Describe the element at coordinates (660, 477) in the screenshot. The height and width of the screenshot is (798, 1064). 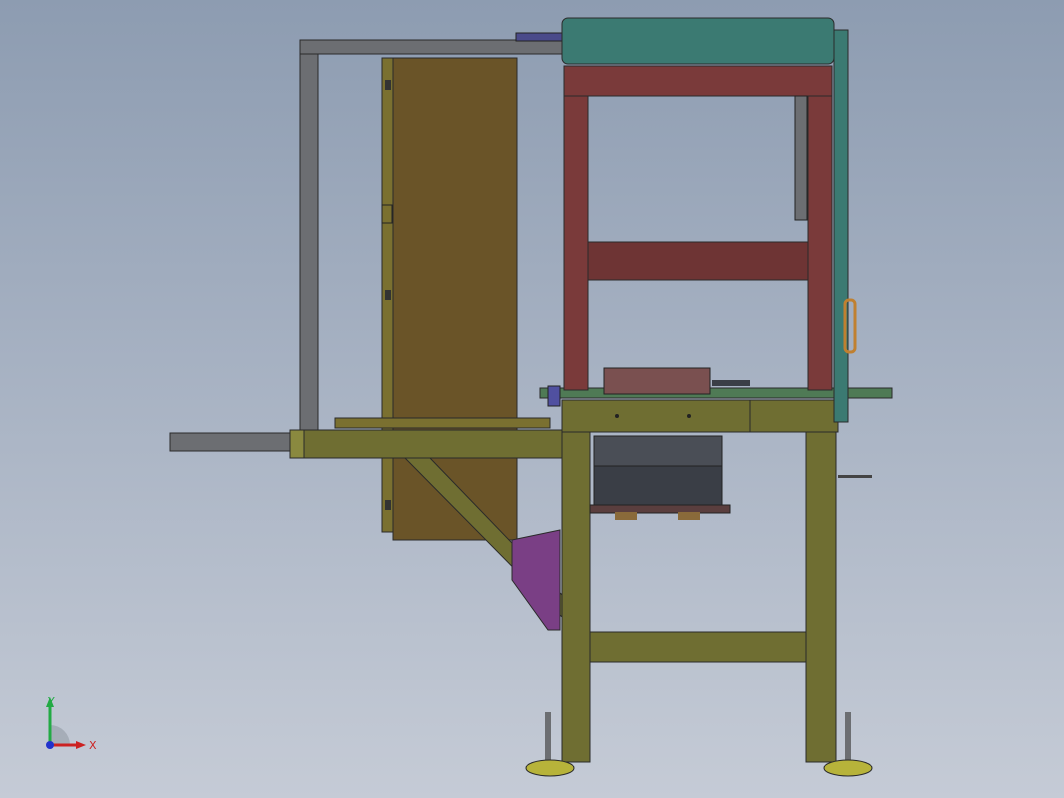
I see `dark-hopper` at that location.